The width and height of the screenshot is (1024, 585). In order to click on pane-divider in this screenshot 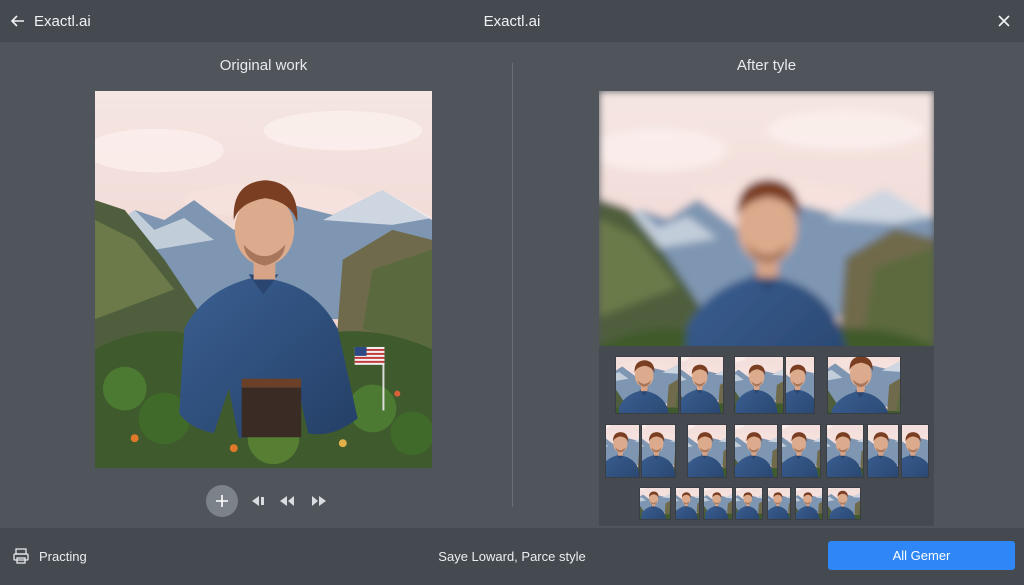, I will do `click(512, 285)`.